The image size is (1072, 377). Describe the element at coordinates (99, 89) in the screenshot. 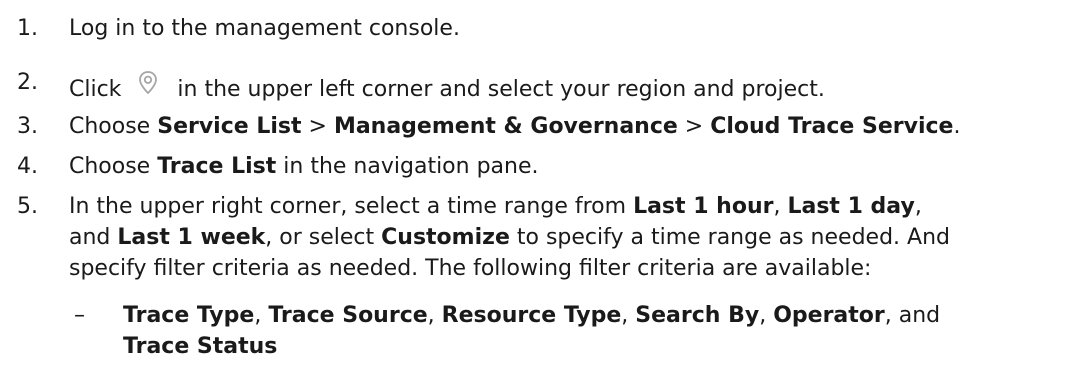

I see `text-run: Click` at that location.